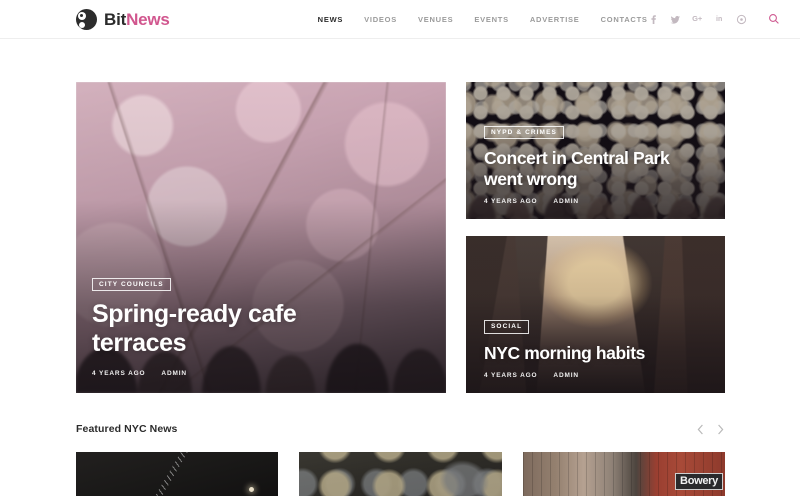  Describe the element at coordinates (675, 19) in the screenshot. I see `twitter-icon` at that location.